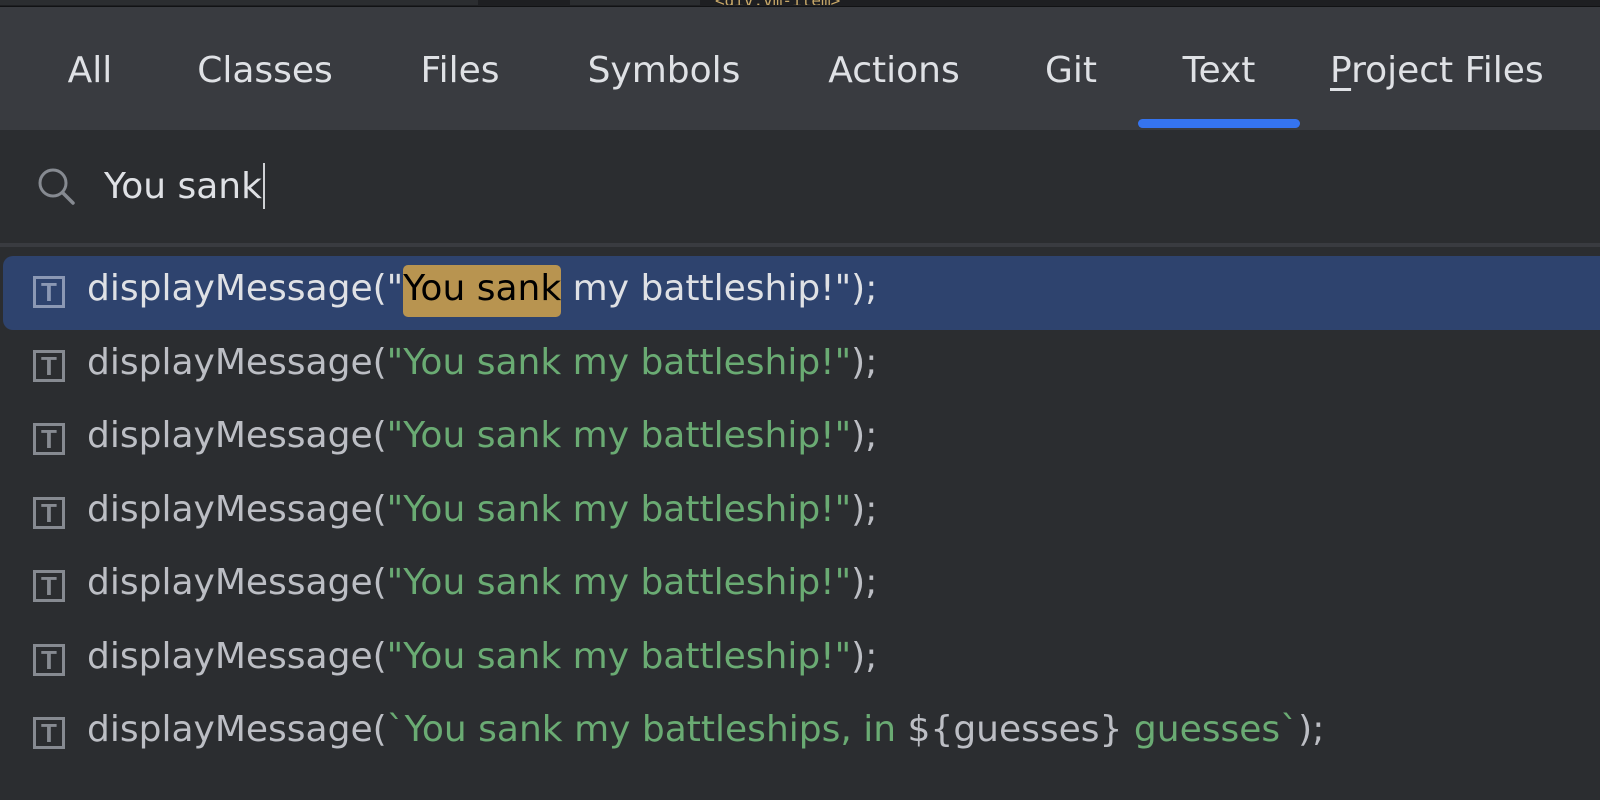 The image size is (1600, 800). Describe the element at coordinates (263, 186) in the screenshot. I see `text-caret` at that location.